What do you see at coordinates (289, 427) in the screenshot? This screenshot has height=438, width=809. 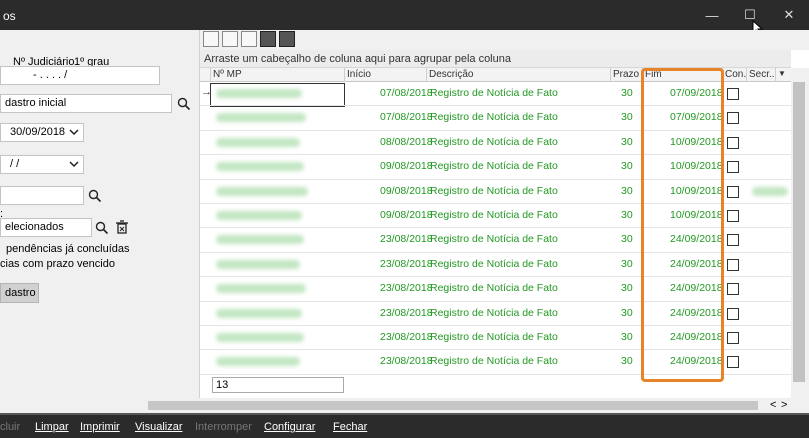 I see `configurar-button: Configurar` at bounding box center [289, 427].